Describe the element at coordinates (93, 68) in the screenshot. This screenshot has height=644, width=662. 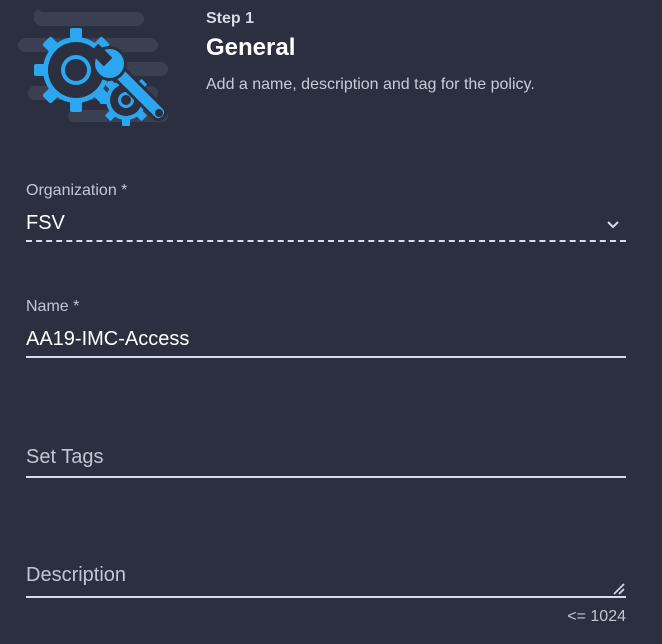
I see `gear-wrench-icon` at that location.